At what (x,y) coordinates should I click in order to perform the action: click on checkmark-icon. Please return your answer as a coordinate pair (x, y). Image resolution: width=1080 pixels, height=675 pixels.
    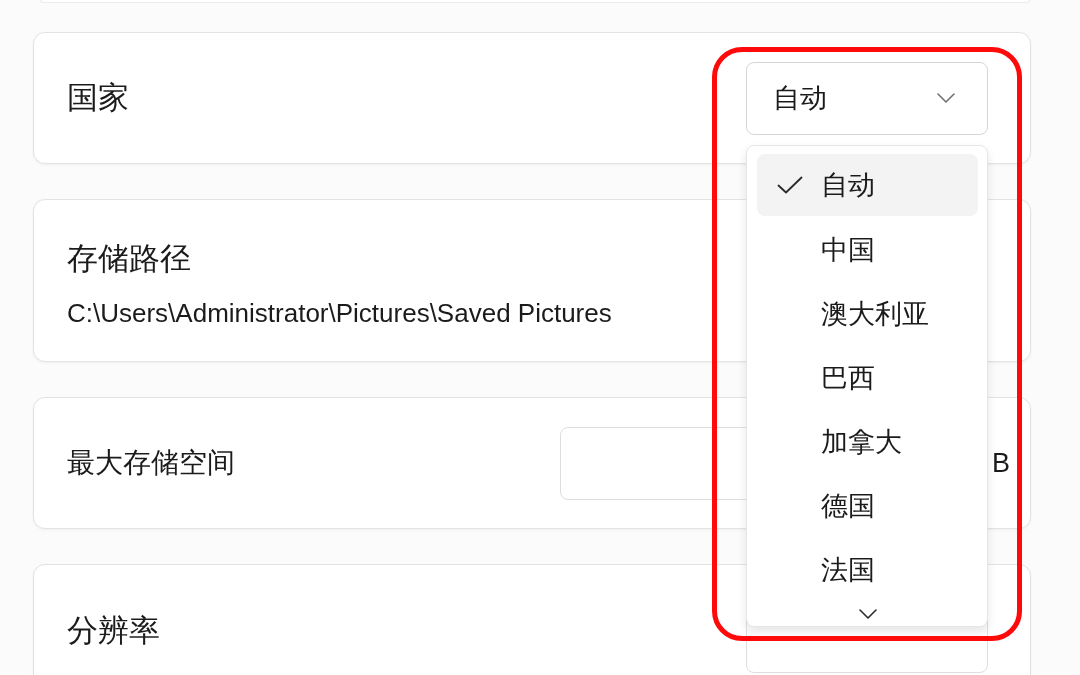
    Looking at the image, I should click on (790, 184).